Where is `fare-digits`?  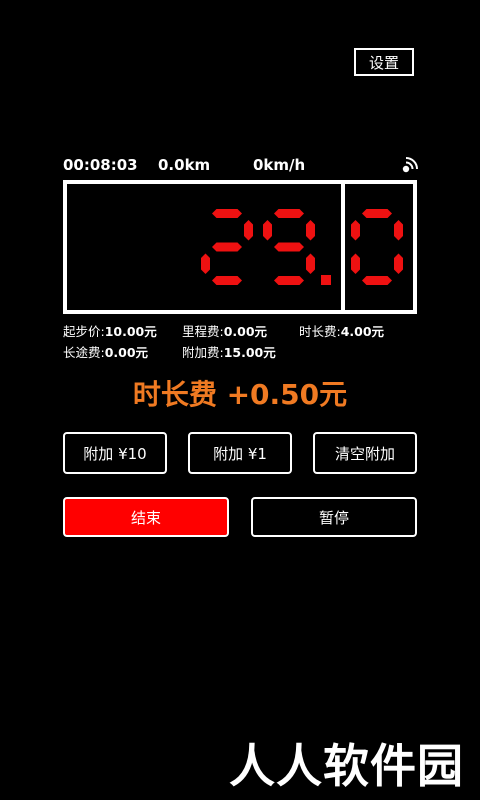
fare-digits is located at coordinates (302, 247).